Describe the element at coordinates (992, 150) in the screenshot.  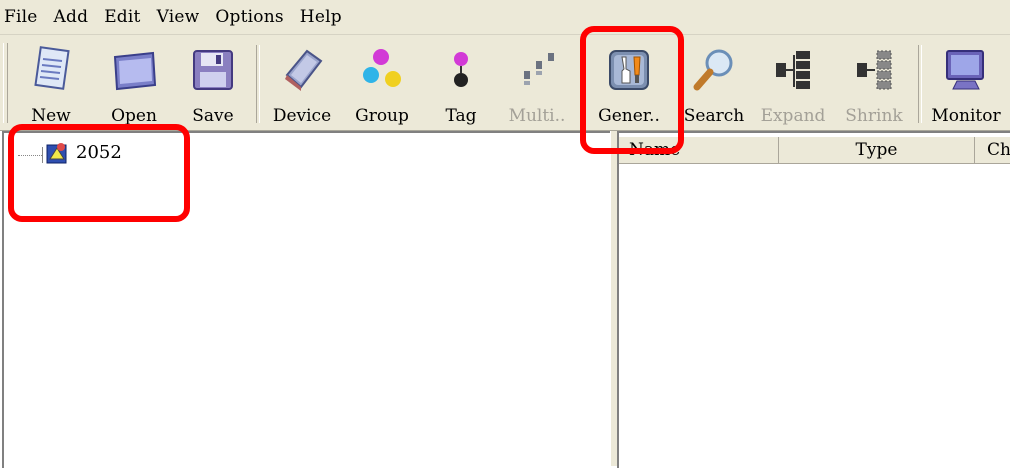
I see `column-header-ch: Ch` at that location.